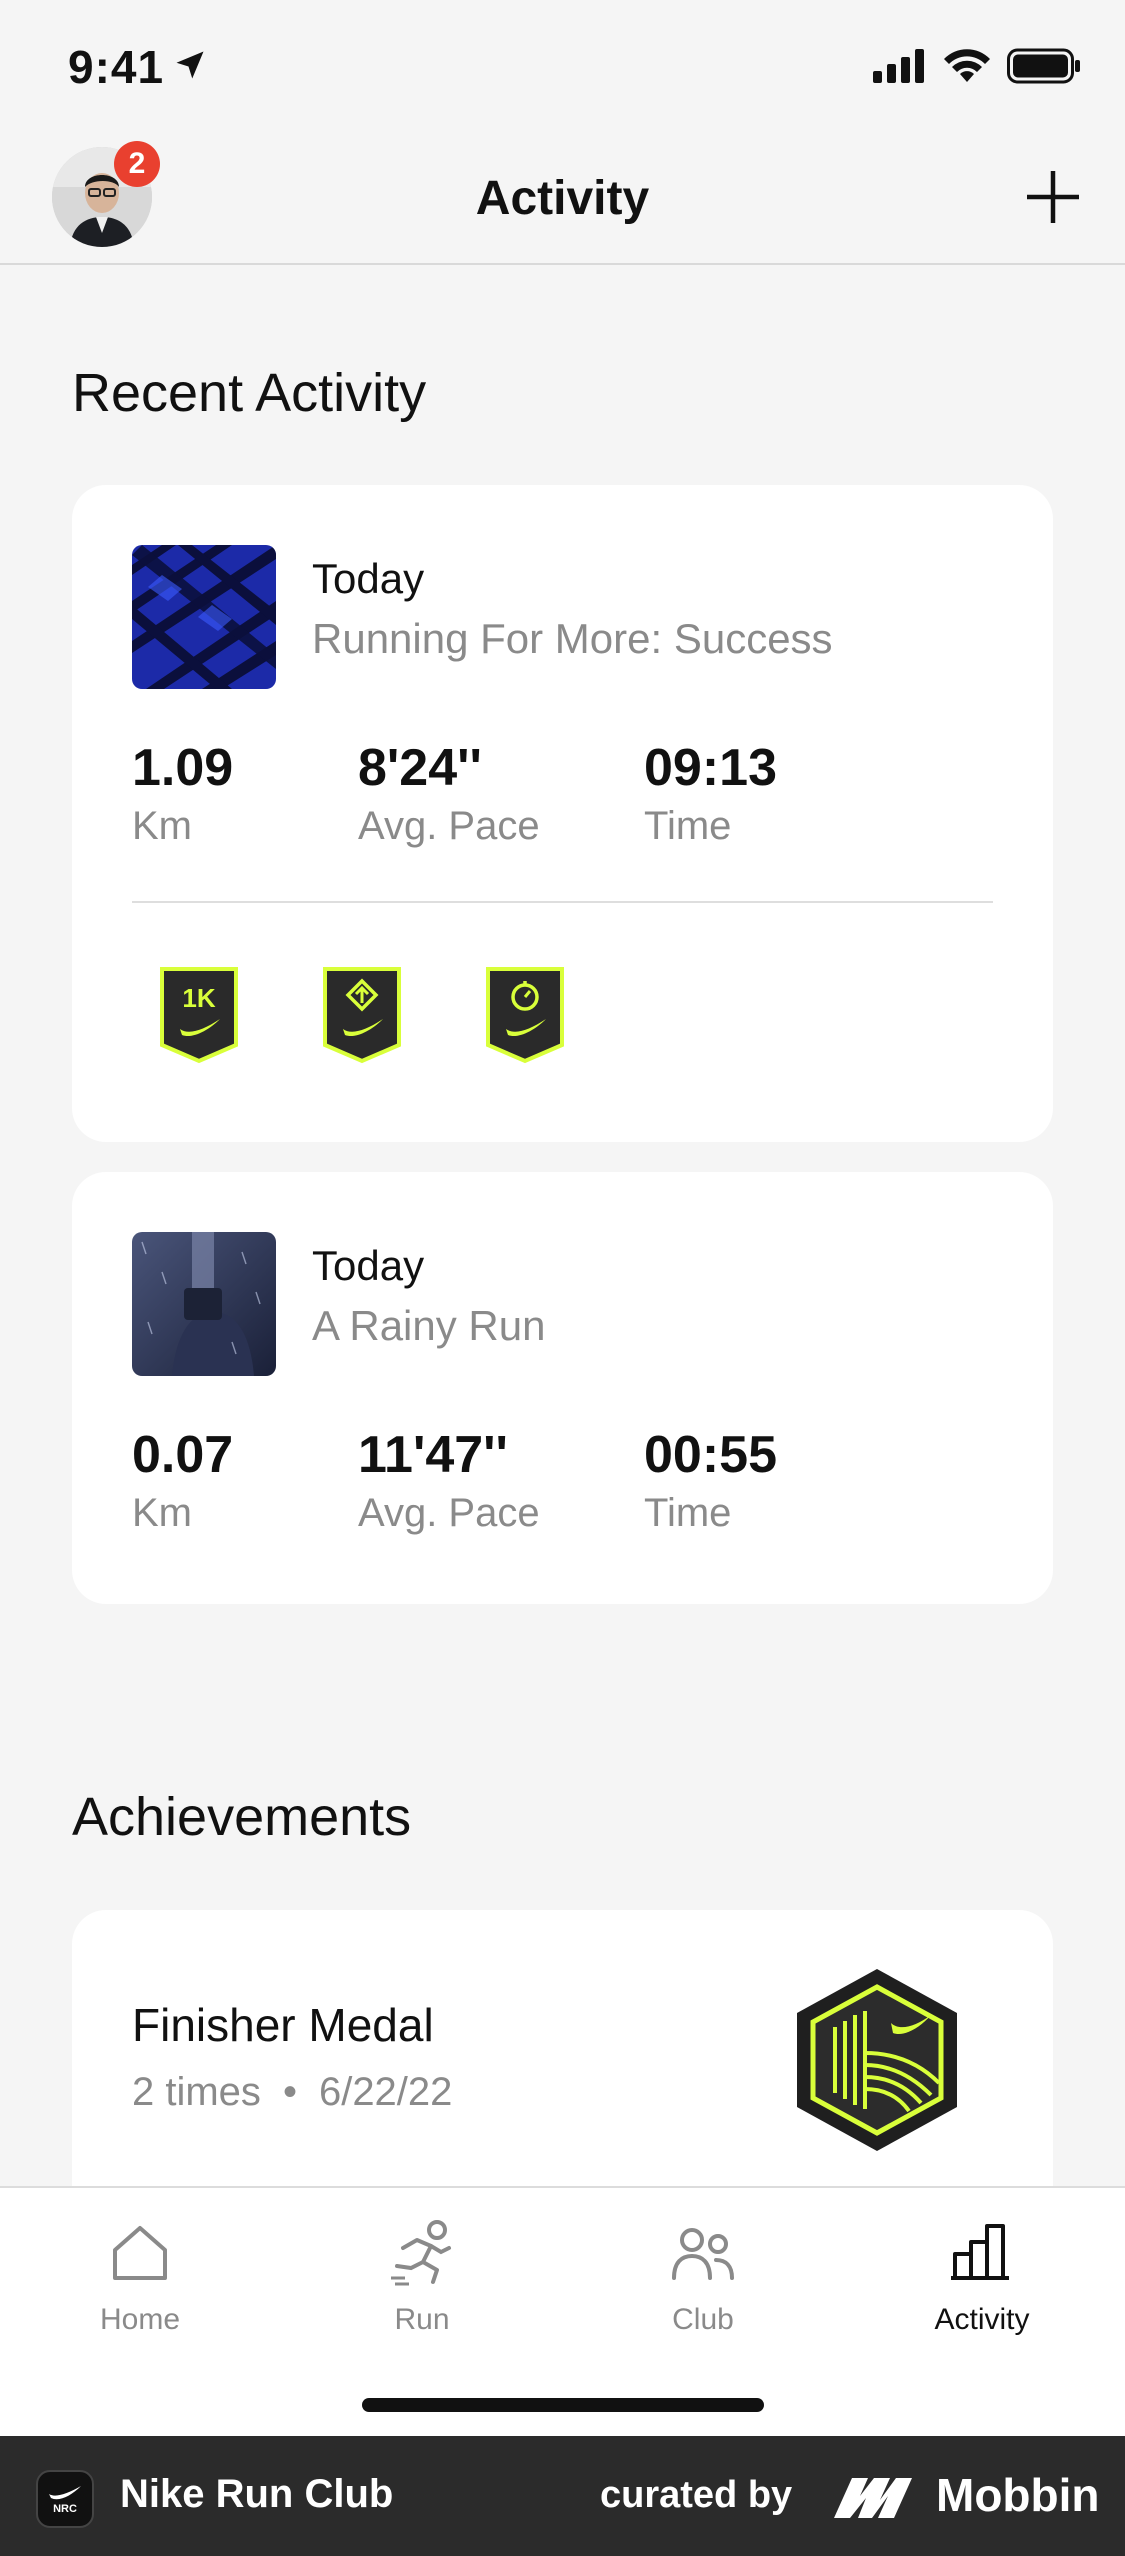  I want to click on app-icon-text: NRC, so click(65, 2508).